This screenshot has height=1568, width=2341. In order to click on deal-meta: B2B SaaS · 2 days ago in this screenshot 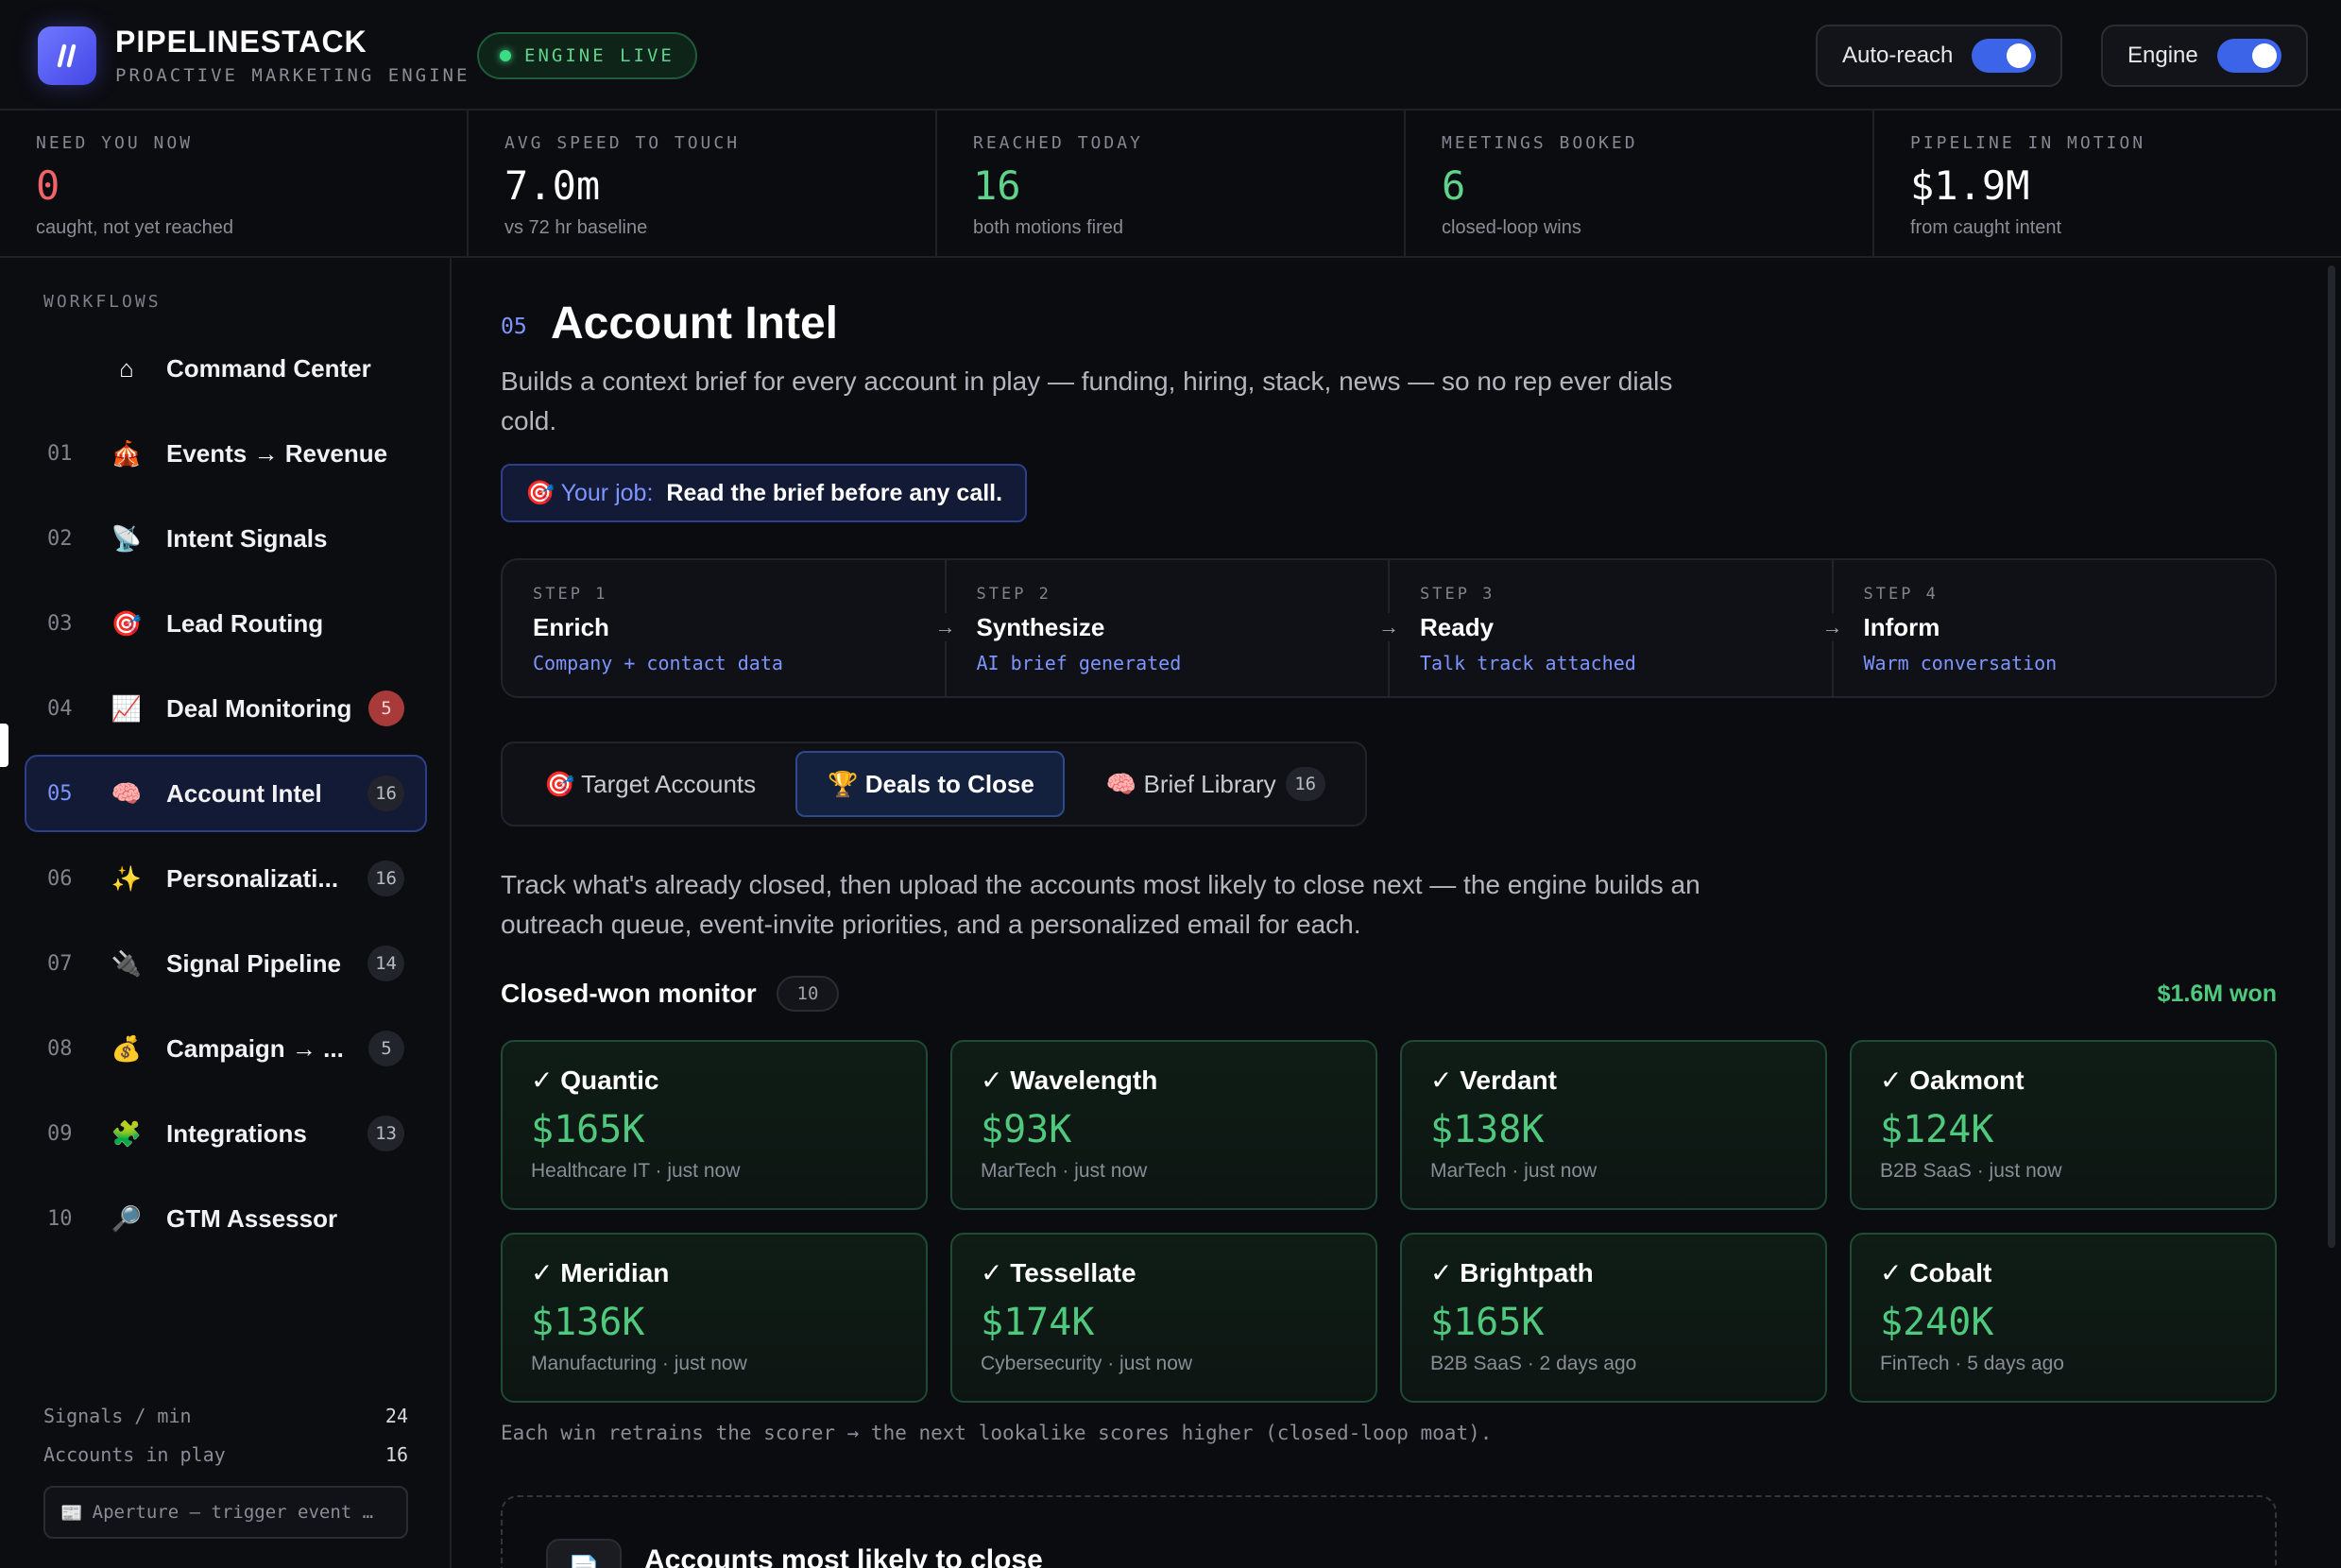, I will do `click(1533, 1363)`.